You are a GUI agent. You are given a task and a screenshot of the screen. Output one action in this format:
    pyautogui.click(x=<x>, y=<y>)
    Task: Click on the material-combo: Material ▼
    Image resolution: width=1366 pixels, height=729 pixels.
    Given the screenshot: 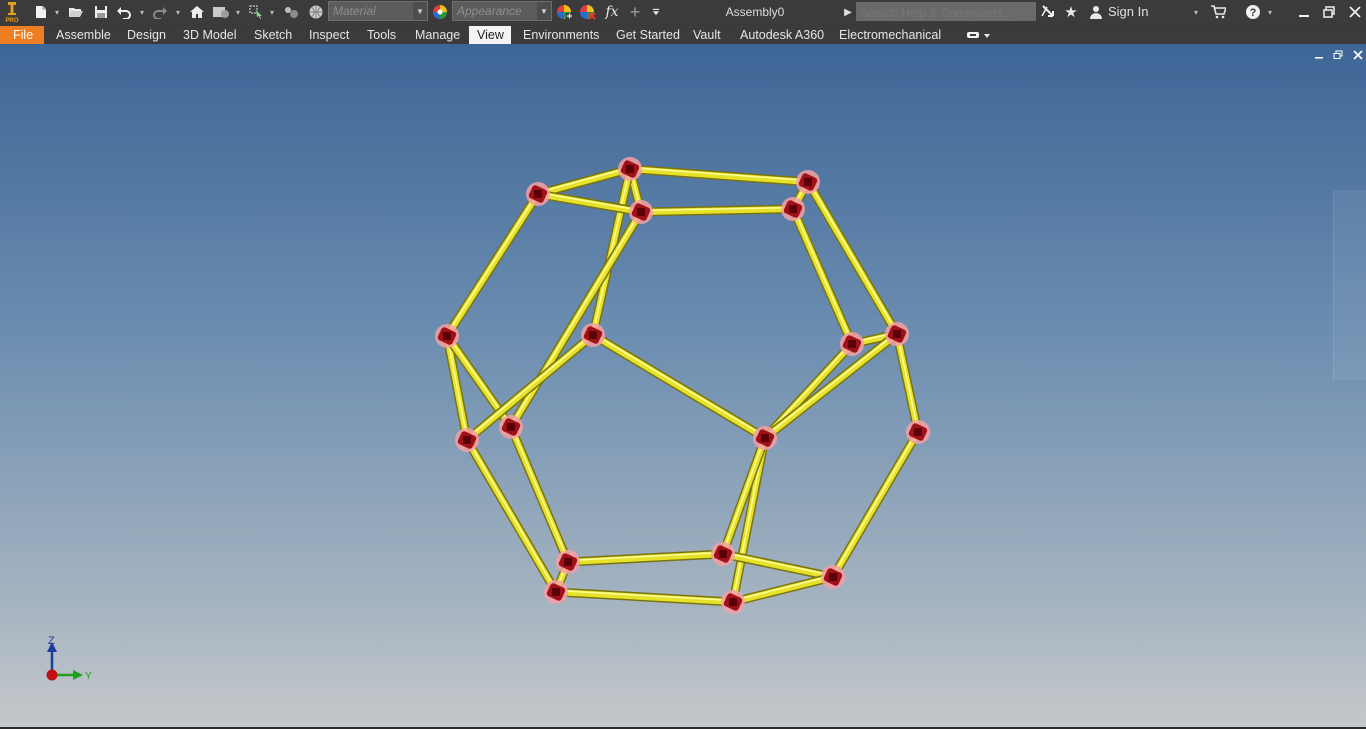 What is the action you would take?
    pyautogui.click(x=378, y=11)
    